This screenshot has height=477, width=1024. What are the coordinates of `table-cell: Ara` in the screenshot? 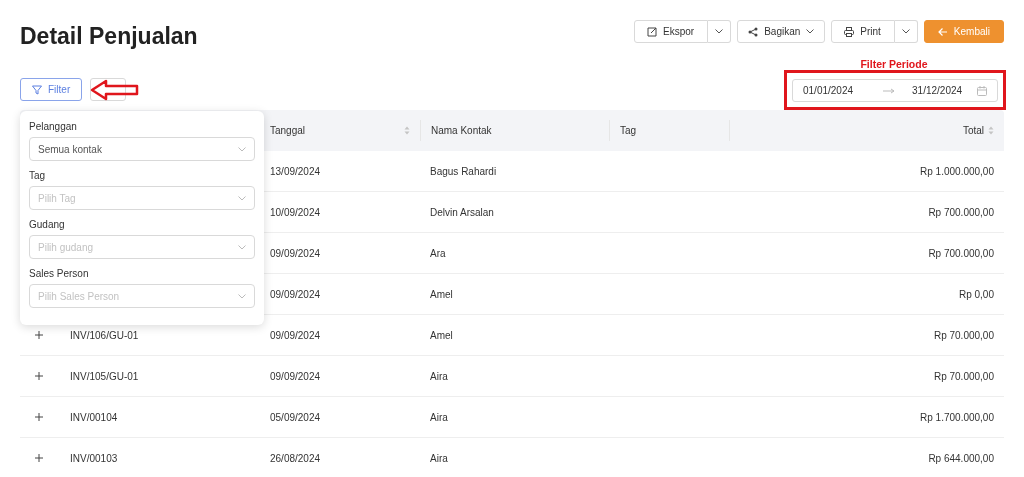 It's located at (438, 253).